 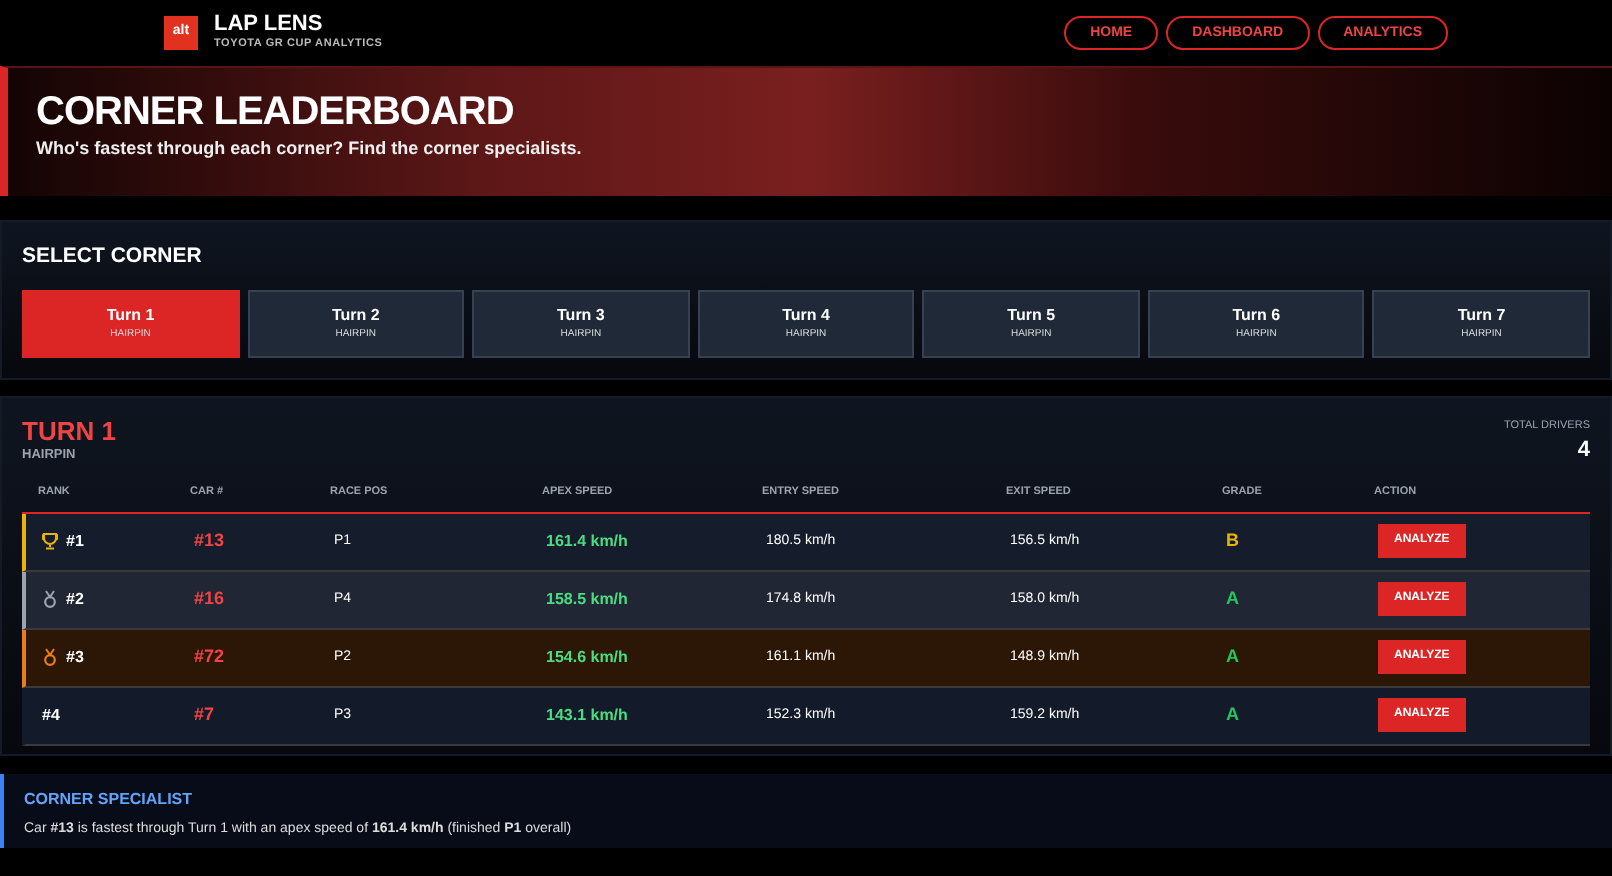 I want to click on section-title: SELECT CORNER, so click(x=113, y=257).